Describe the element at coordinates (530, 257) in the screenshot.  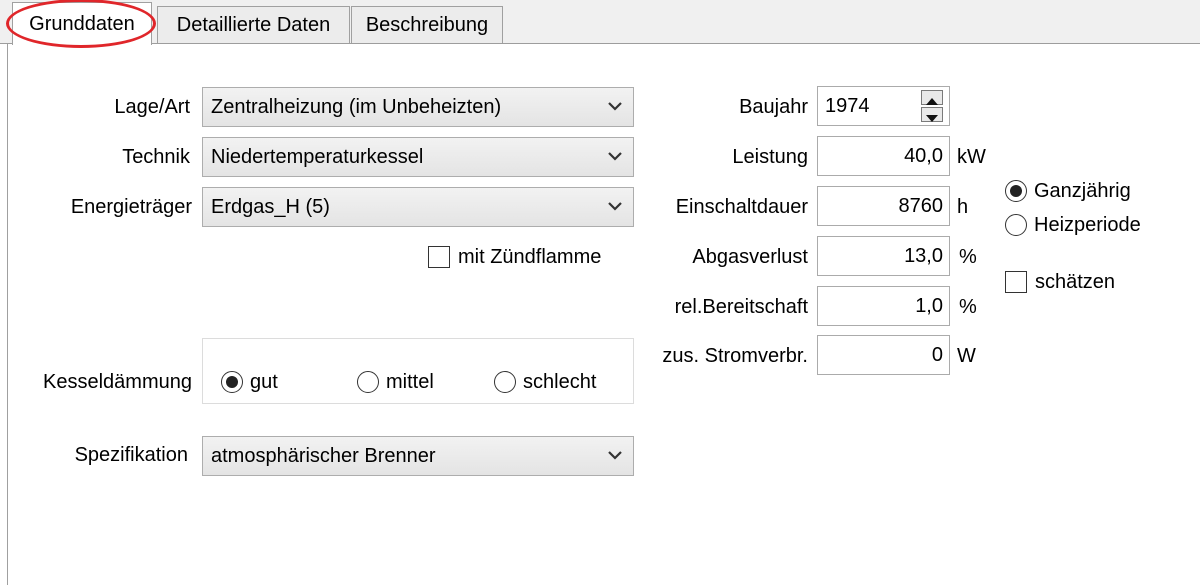
I see `zuendflamme-label: mit Zündflamme` at that location.